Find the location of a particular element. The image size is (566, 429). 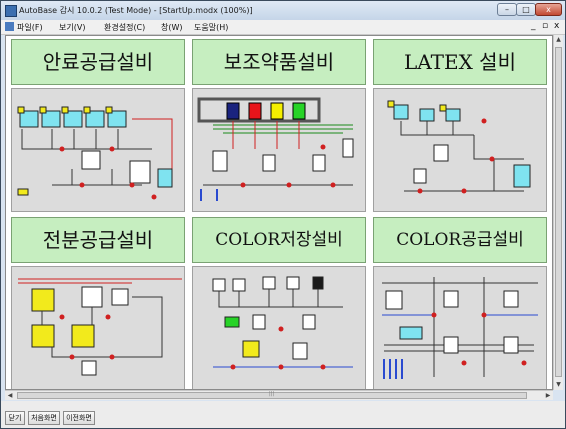

panel-starch-supply: 전분공급설비 is located at coordinates (98, 302).